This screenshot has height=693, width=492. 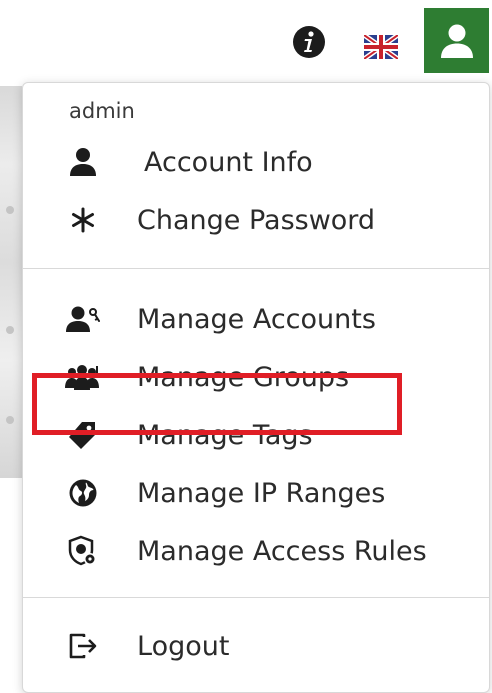 I want to click on menu-item-logout: Logout, so click(x=256, y=646).